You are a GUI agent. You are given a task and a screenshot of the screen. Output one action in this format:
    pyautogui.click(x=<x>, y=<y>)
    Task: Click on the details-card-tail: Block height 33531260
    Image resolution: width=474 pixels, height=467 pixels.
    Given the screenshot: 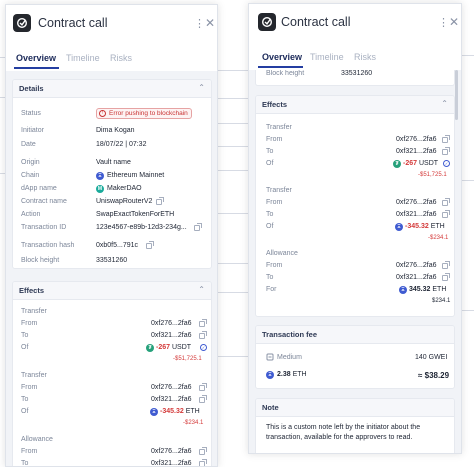 What is the action you would take?
    pyautogui.click(x=355, y=78)
    